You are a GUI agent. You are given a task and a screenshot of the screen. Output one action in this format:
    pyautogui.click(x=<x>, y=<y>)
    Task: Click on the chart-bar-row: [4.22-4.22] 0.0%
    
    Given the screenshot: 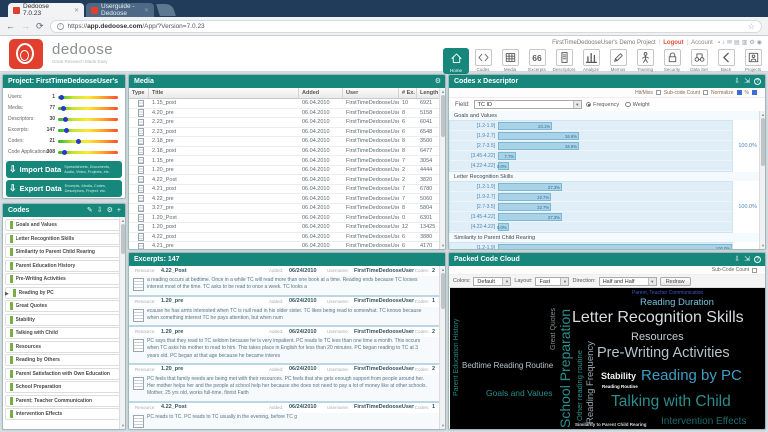 What is the action you would take?
    pyautogui.click(x=591, y=227)
    